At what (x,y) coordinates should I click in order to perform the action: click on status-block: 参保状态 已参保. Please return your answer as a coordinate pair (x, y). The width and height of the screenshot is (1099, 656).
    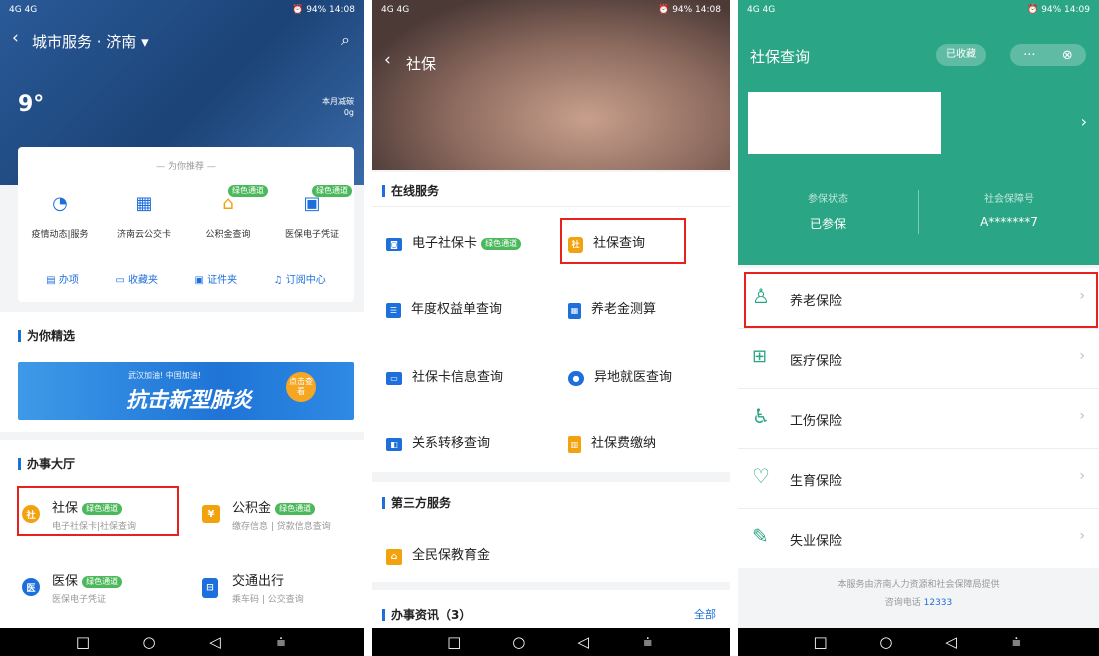
    Looking at the image, I should click on (828, 211).